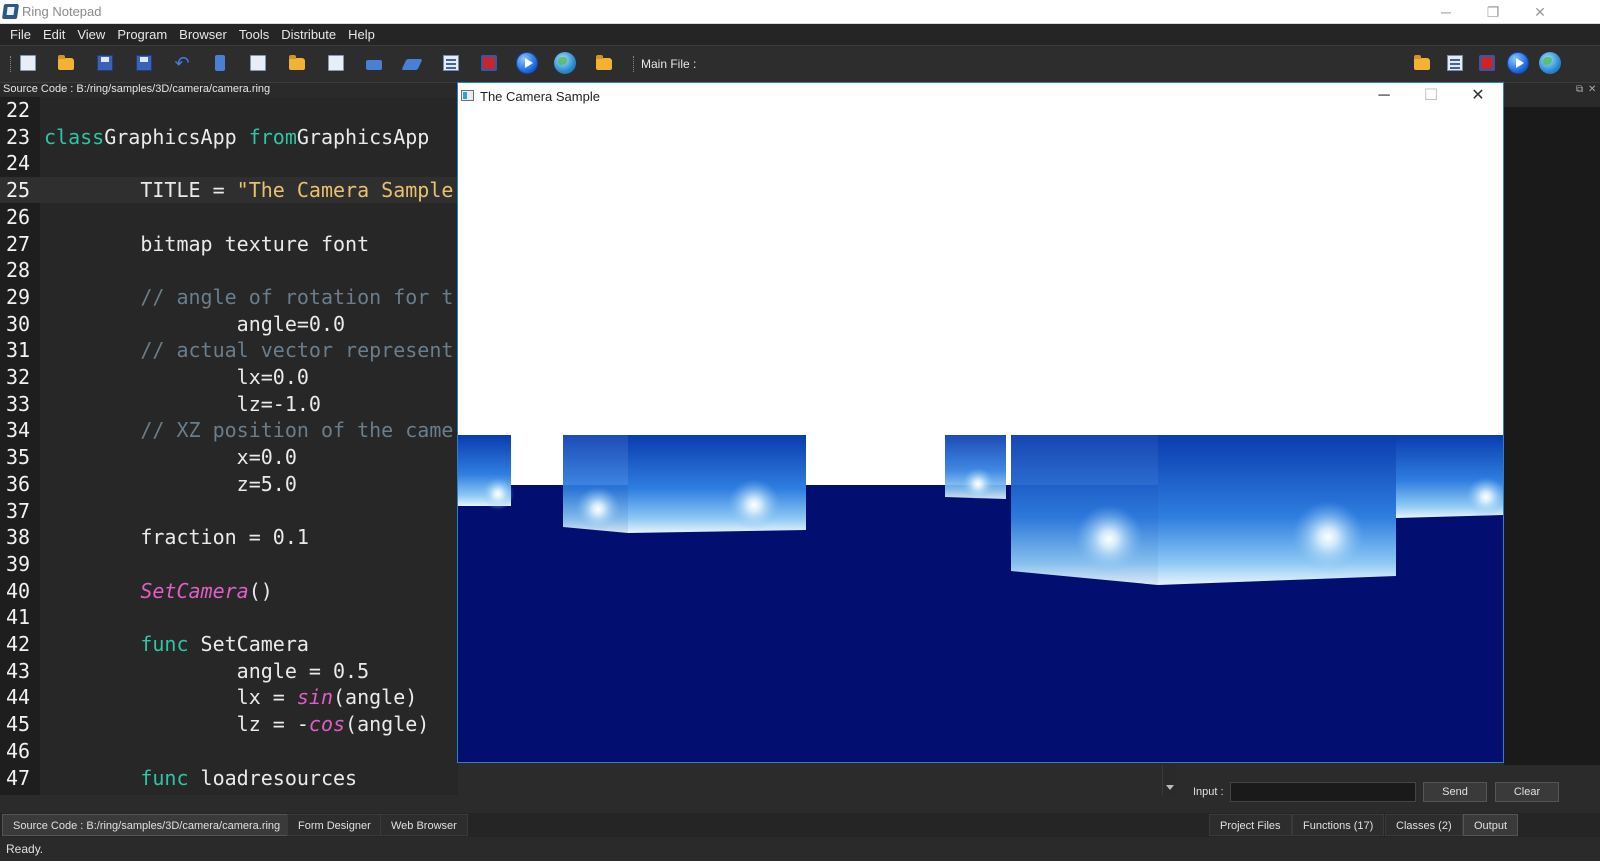  Describe the element at coordinates (18, 751) in the screenshot. I see `line-number: 46` at that location.